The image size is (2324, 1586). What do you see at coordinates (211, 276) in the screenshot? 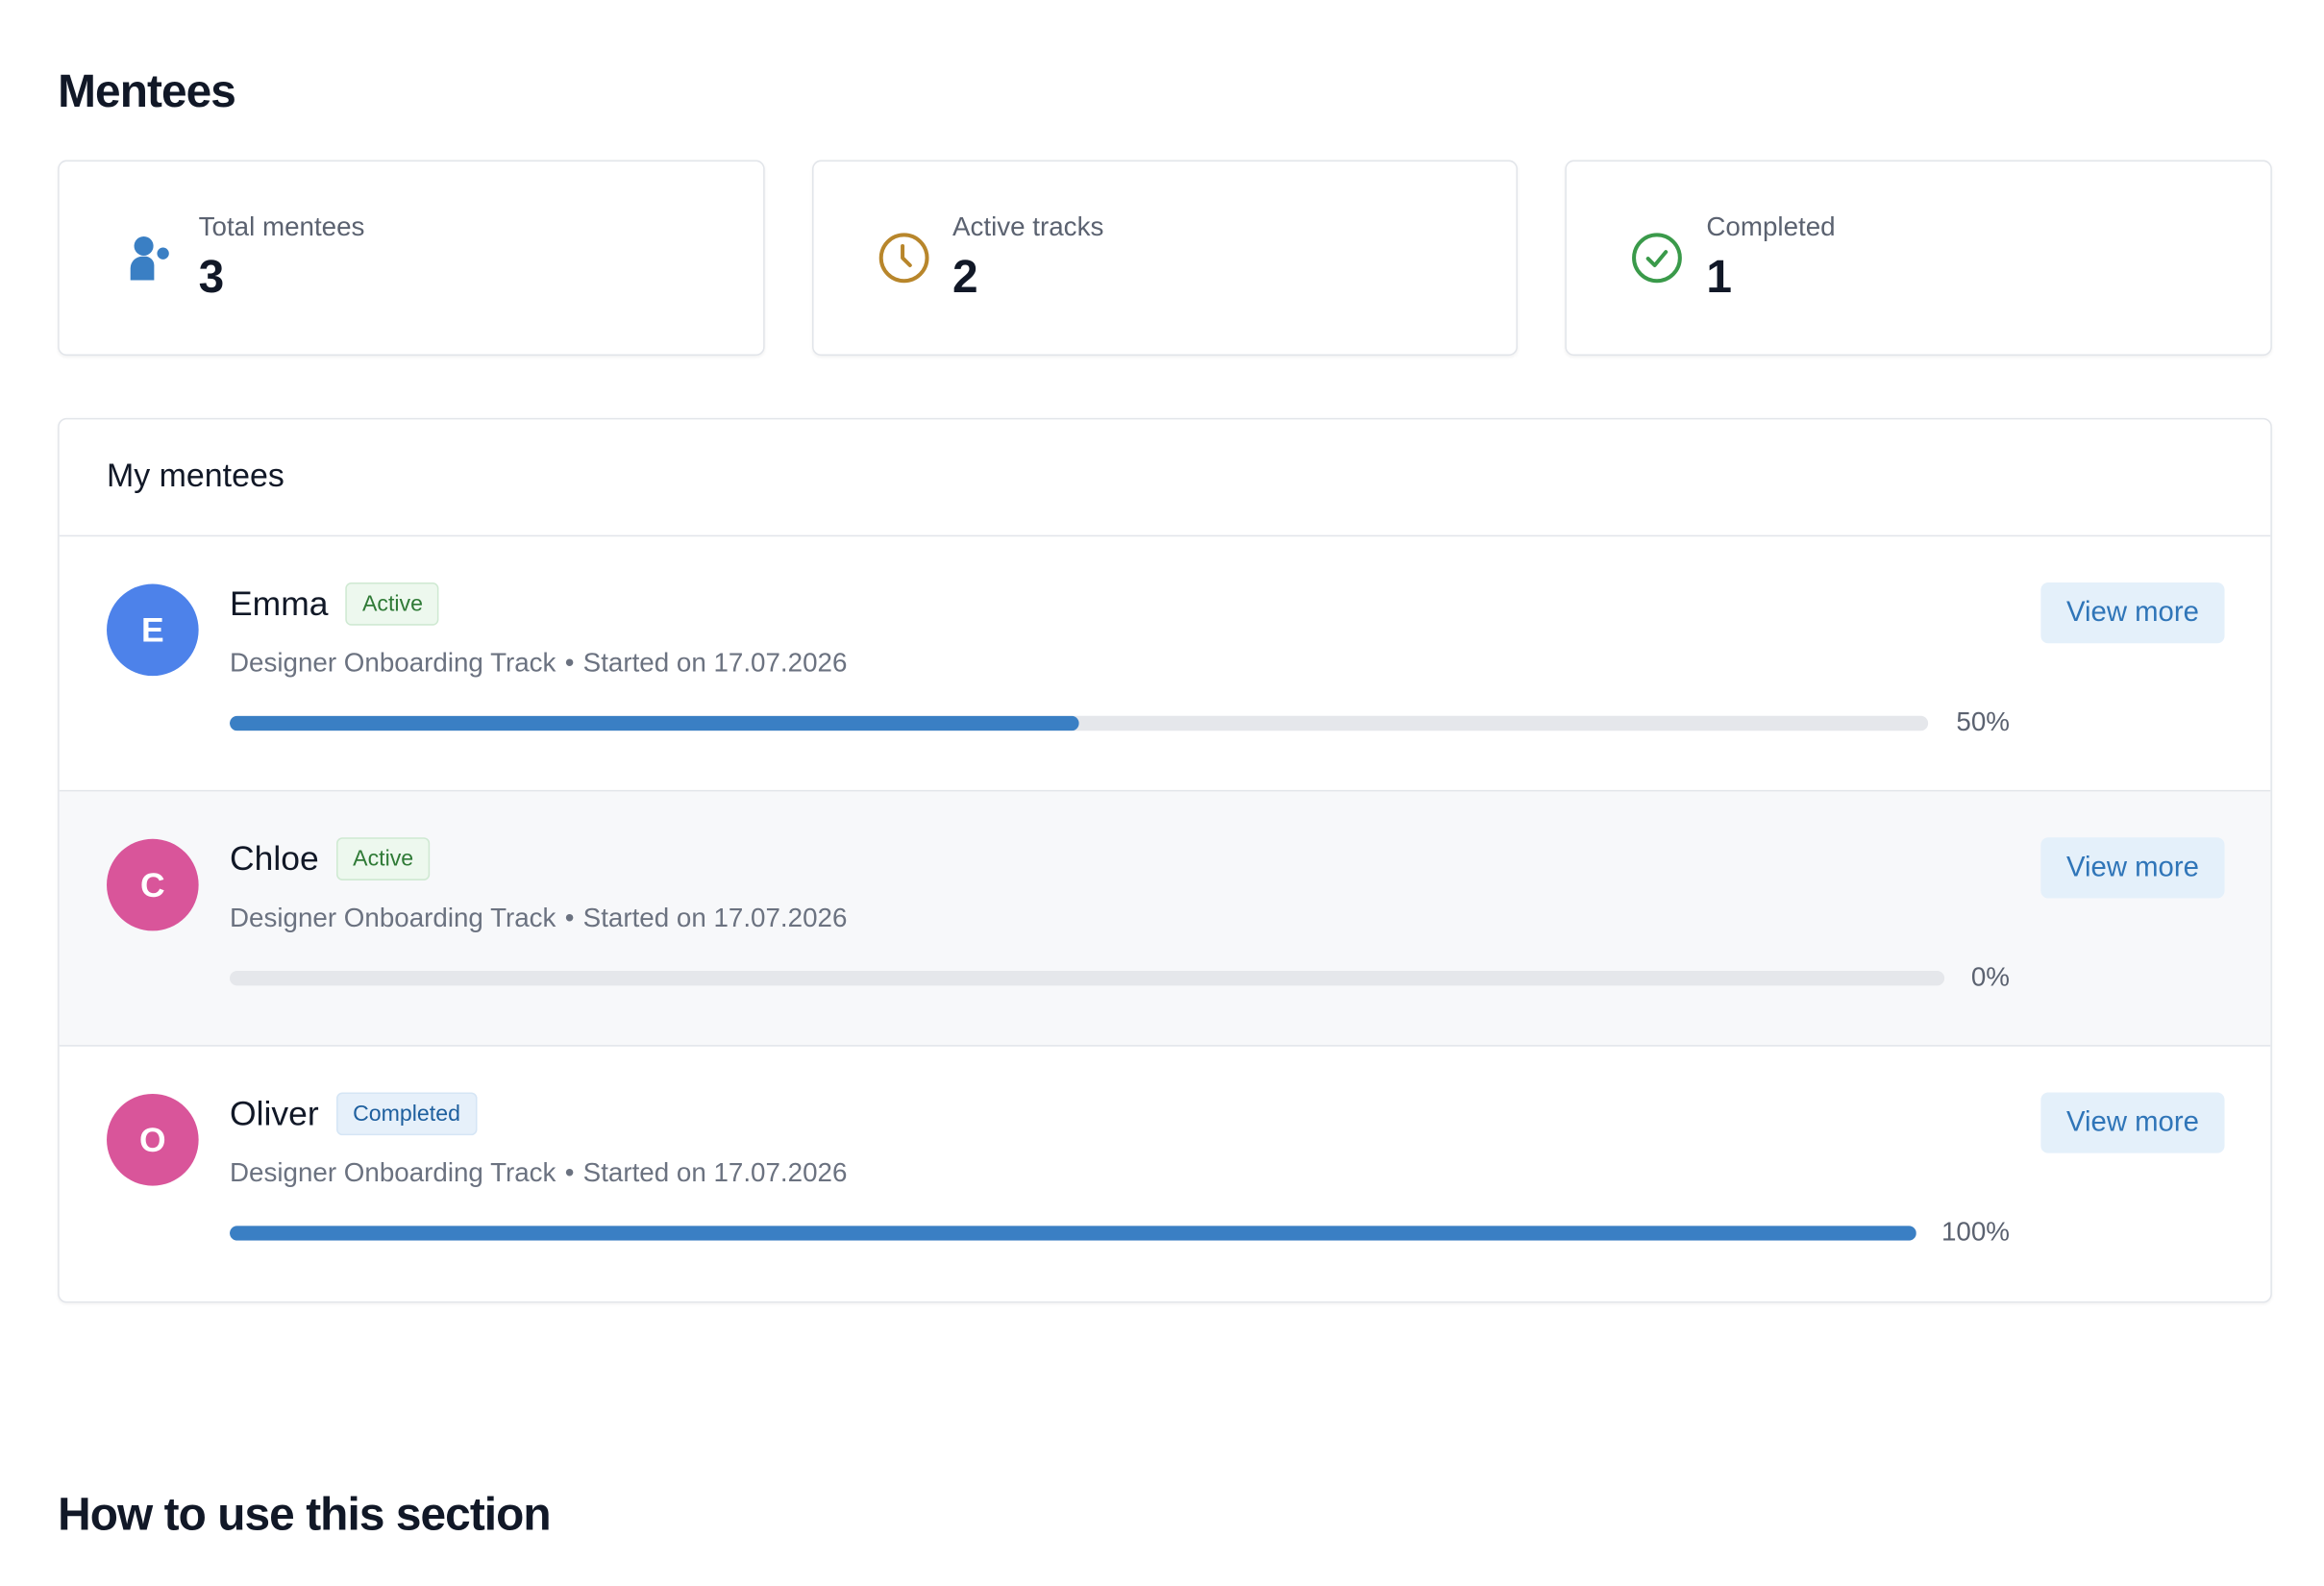
I see `stat-value: 3` at bounding box center [211, 276].